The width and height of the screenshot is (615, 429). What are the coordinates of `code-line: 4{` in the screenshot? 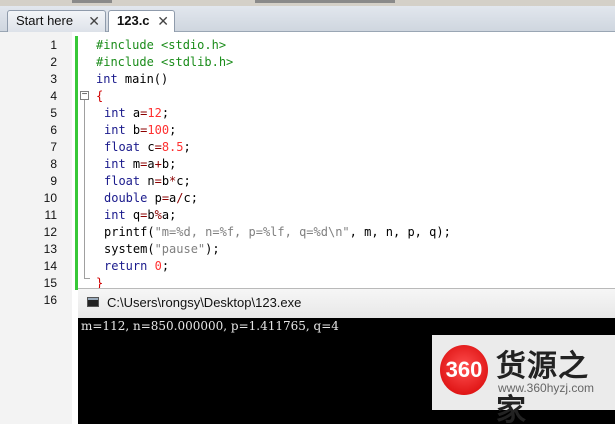 It's located at (307, 96).